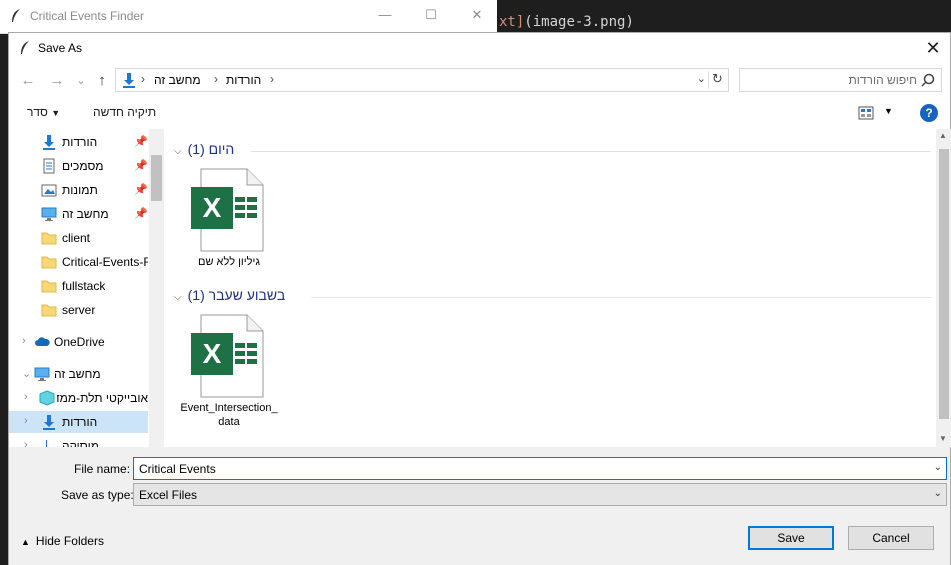  Describe the element at coordinates (385, 15) in the screenshot. I see `minimize-button: —` at that location.